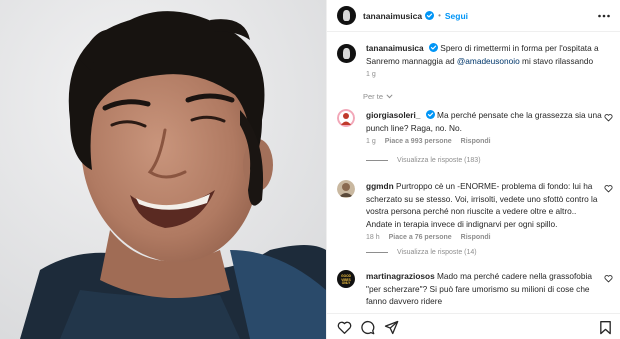 This screenshot has width=620, height=339. I want to click on view-replies-button: Visualizza le risposte (183), so click(423, 160).